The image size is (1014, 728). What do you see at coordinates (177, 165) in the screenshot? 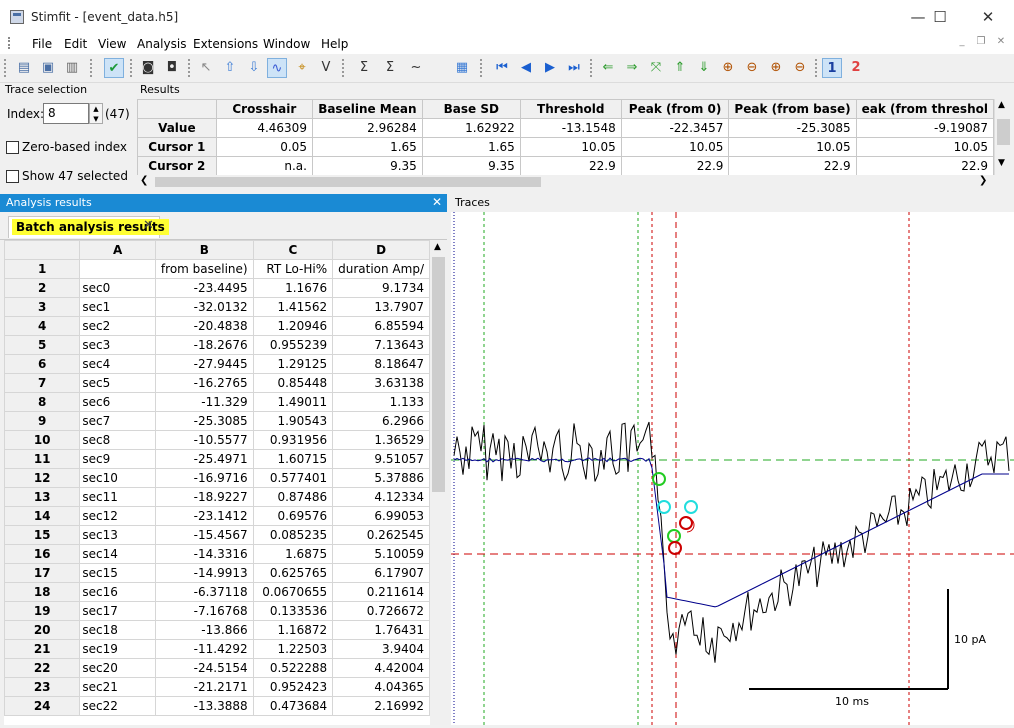
I see `results-row-header: Cursor 2` at bounding box center [177, 165].